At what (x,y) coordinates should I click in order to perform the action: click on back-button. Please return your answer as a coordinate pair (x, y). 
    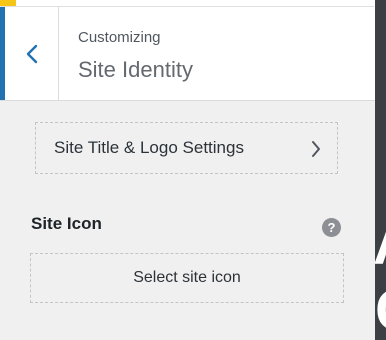
    Looking at the image, I should click on (29, 53).